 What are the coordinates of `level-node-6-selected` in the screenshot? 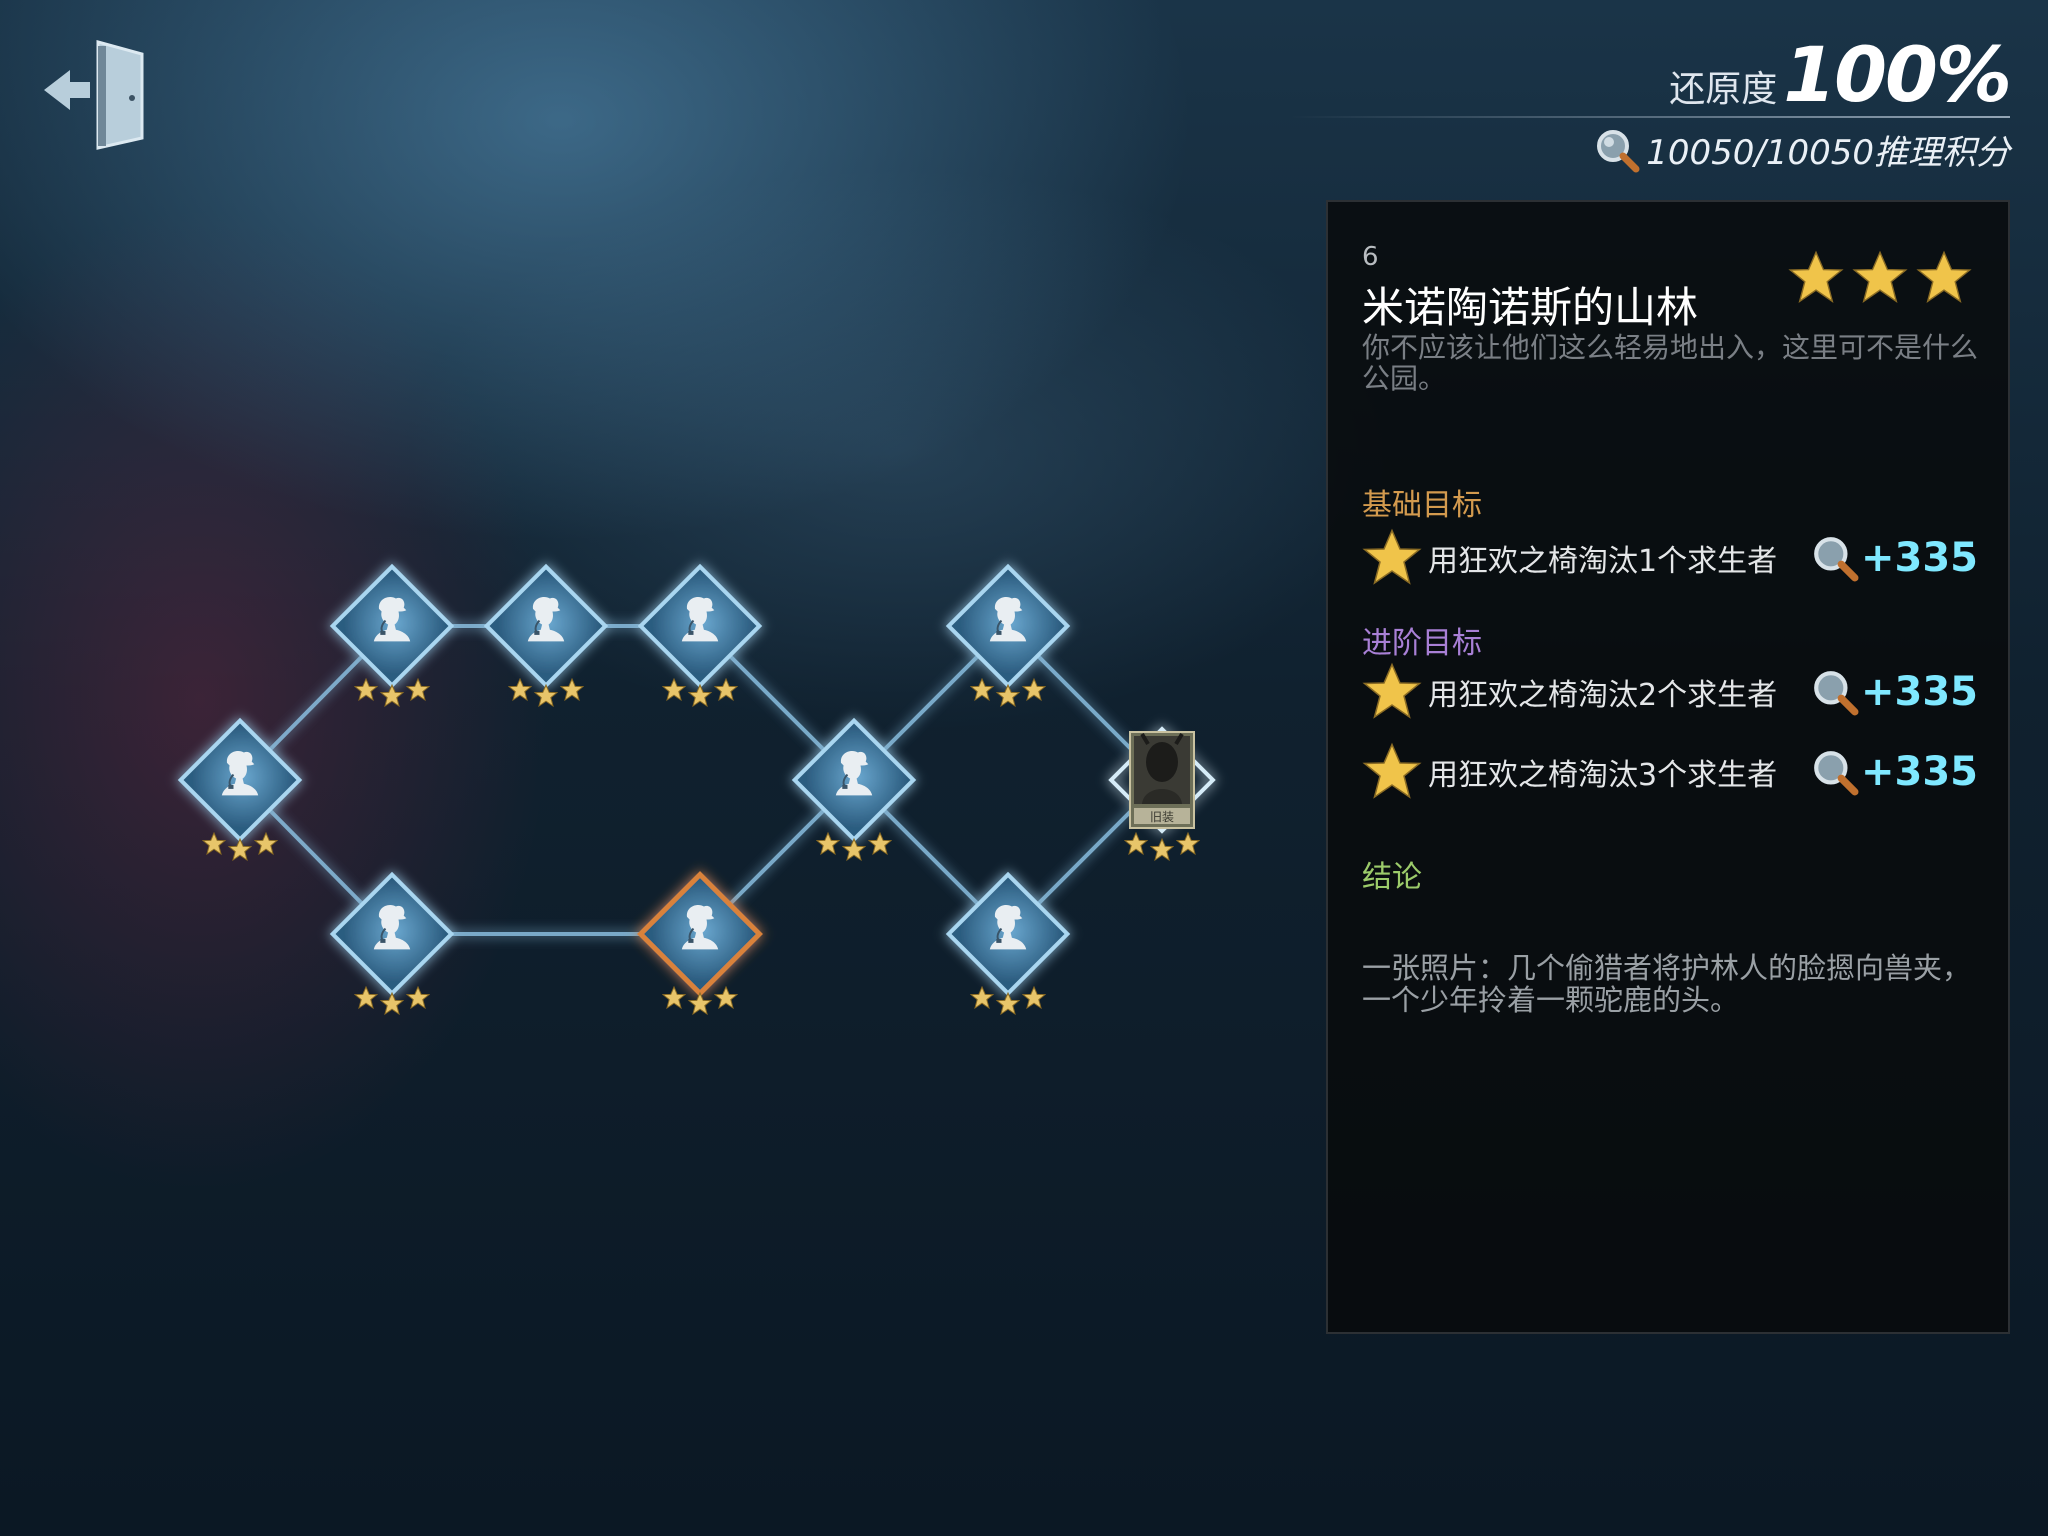 It's located at (700, 943).